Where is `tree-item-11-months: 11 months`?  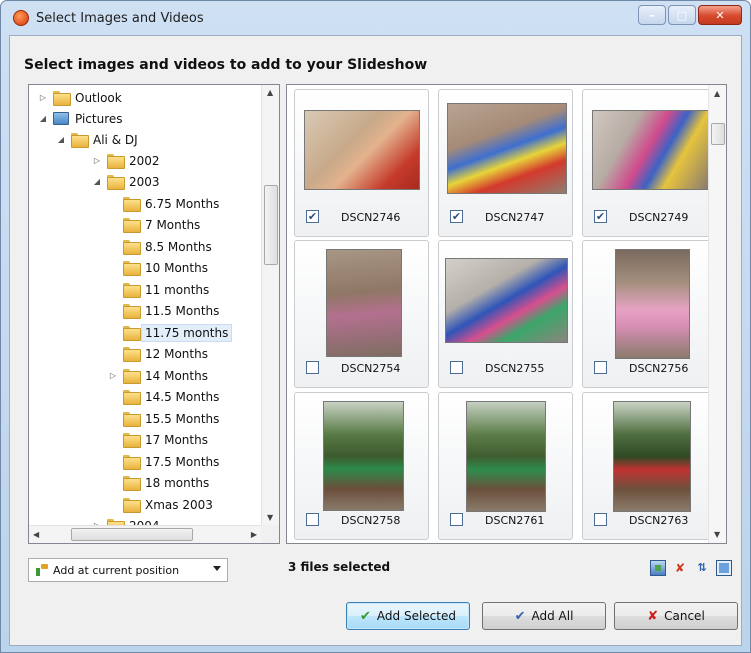
tree-item-11-months: 11 months is located at coordinates (166, 289).